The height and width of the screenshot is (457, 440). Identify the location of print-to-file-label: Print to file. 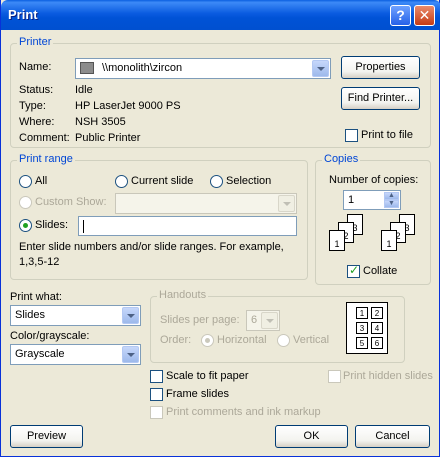
(387, 135).